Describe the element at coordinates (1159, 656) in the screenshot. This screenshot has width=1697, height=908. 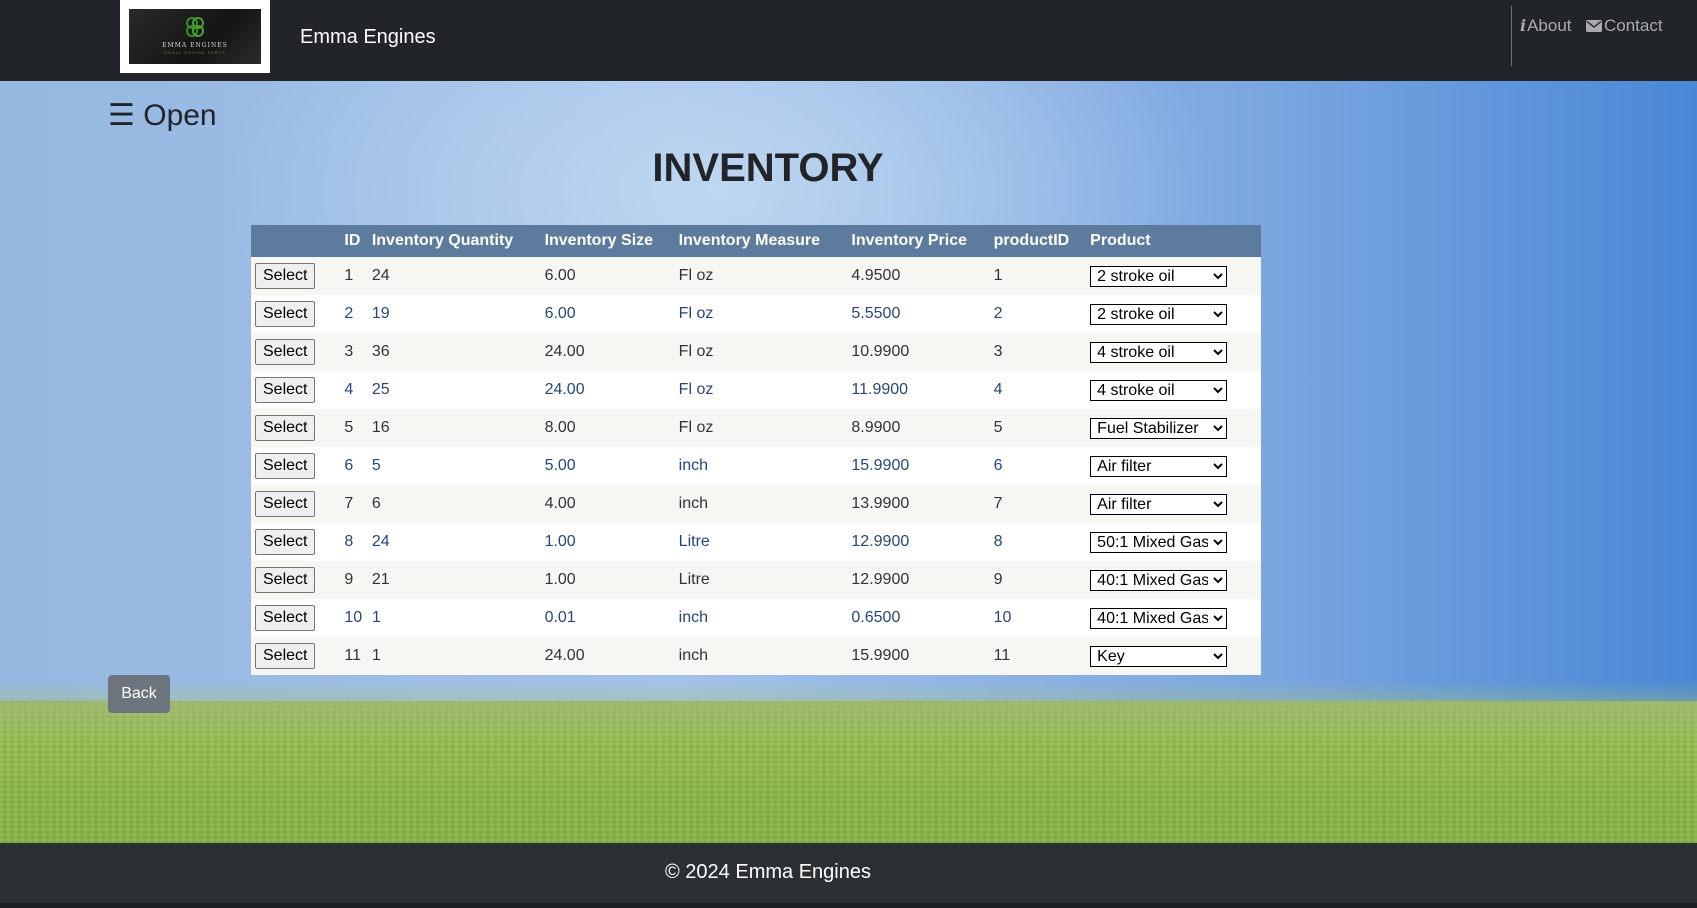
I see `product-dropdown: Key` at that location.